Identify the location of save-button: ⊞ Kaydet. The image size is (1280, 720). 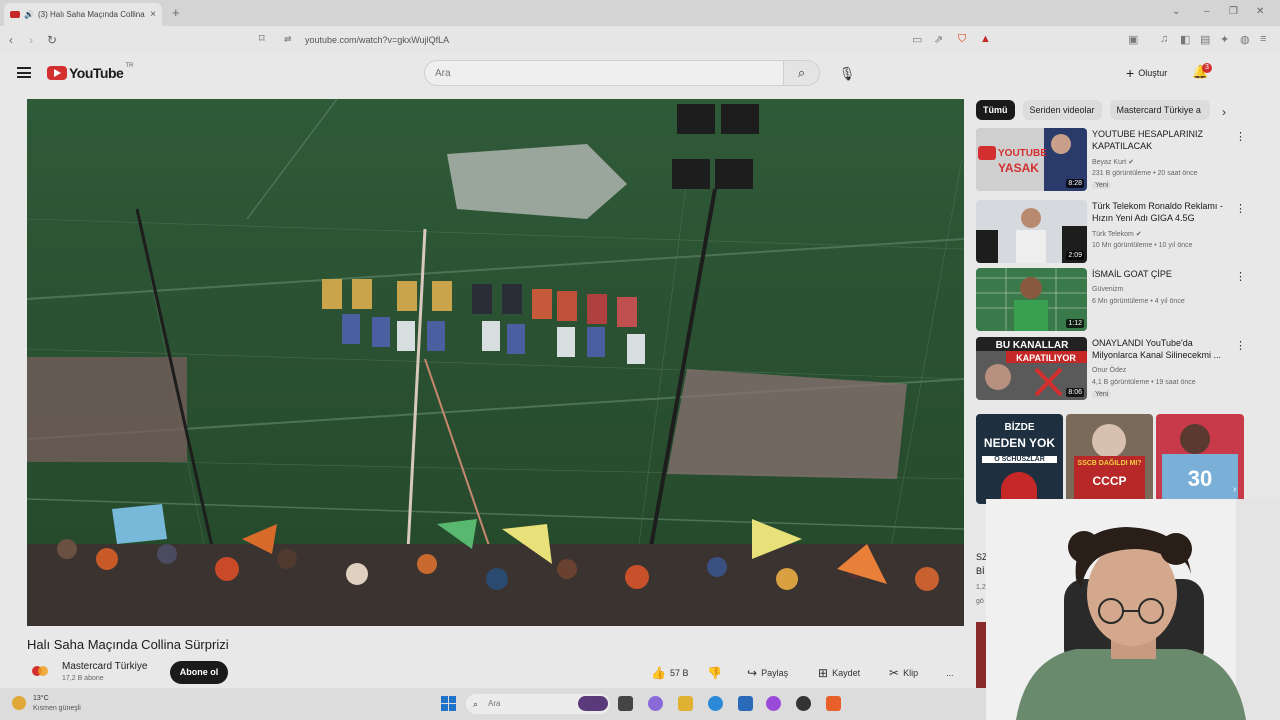
(839, 673).